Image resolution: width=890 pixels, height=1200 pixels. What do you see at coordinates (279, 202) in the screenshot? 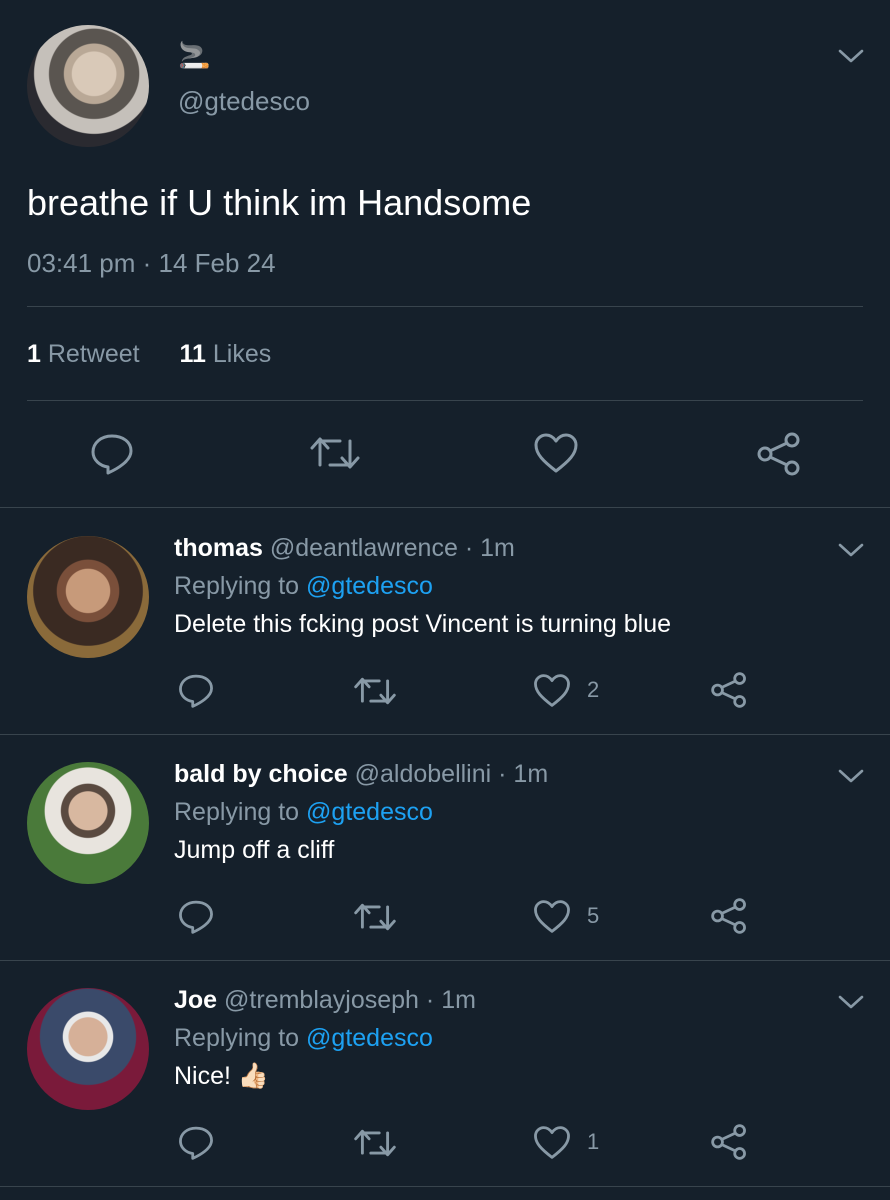
I see `tweet-text: breathe if U think im Handsome` at bounding box center [279, 202].